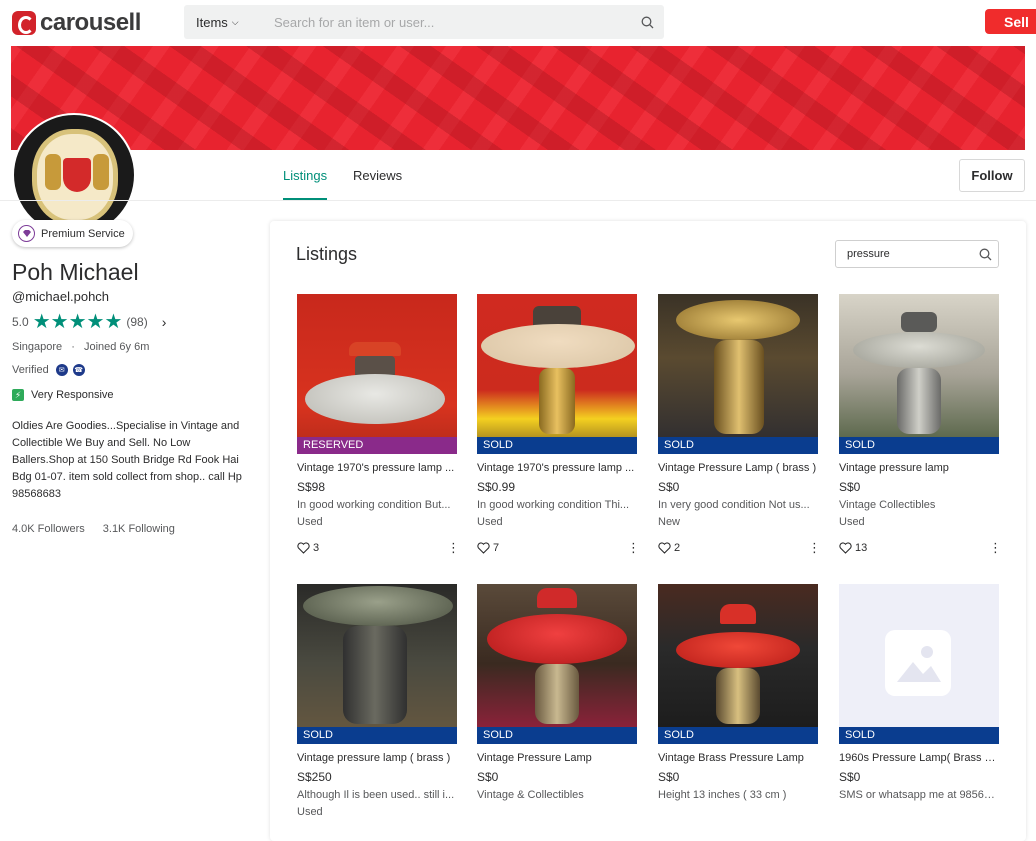  Describe the element at coordinates (992, 175) in the screenshot. I see `follow-button: Follow` at that location.